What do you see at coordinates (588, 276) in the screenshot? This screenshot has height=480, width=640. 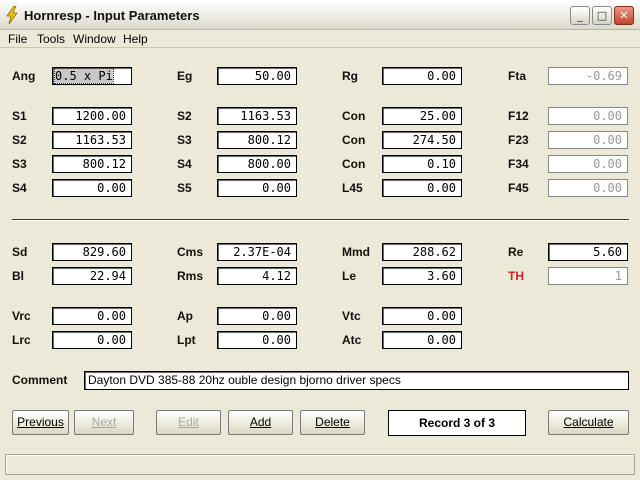 I see `th-field: 1` at bounding box center [588, 276].